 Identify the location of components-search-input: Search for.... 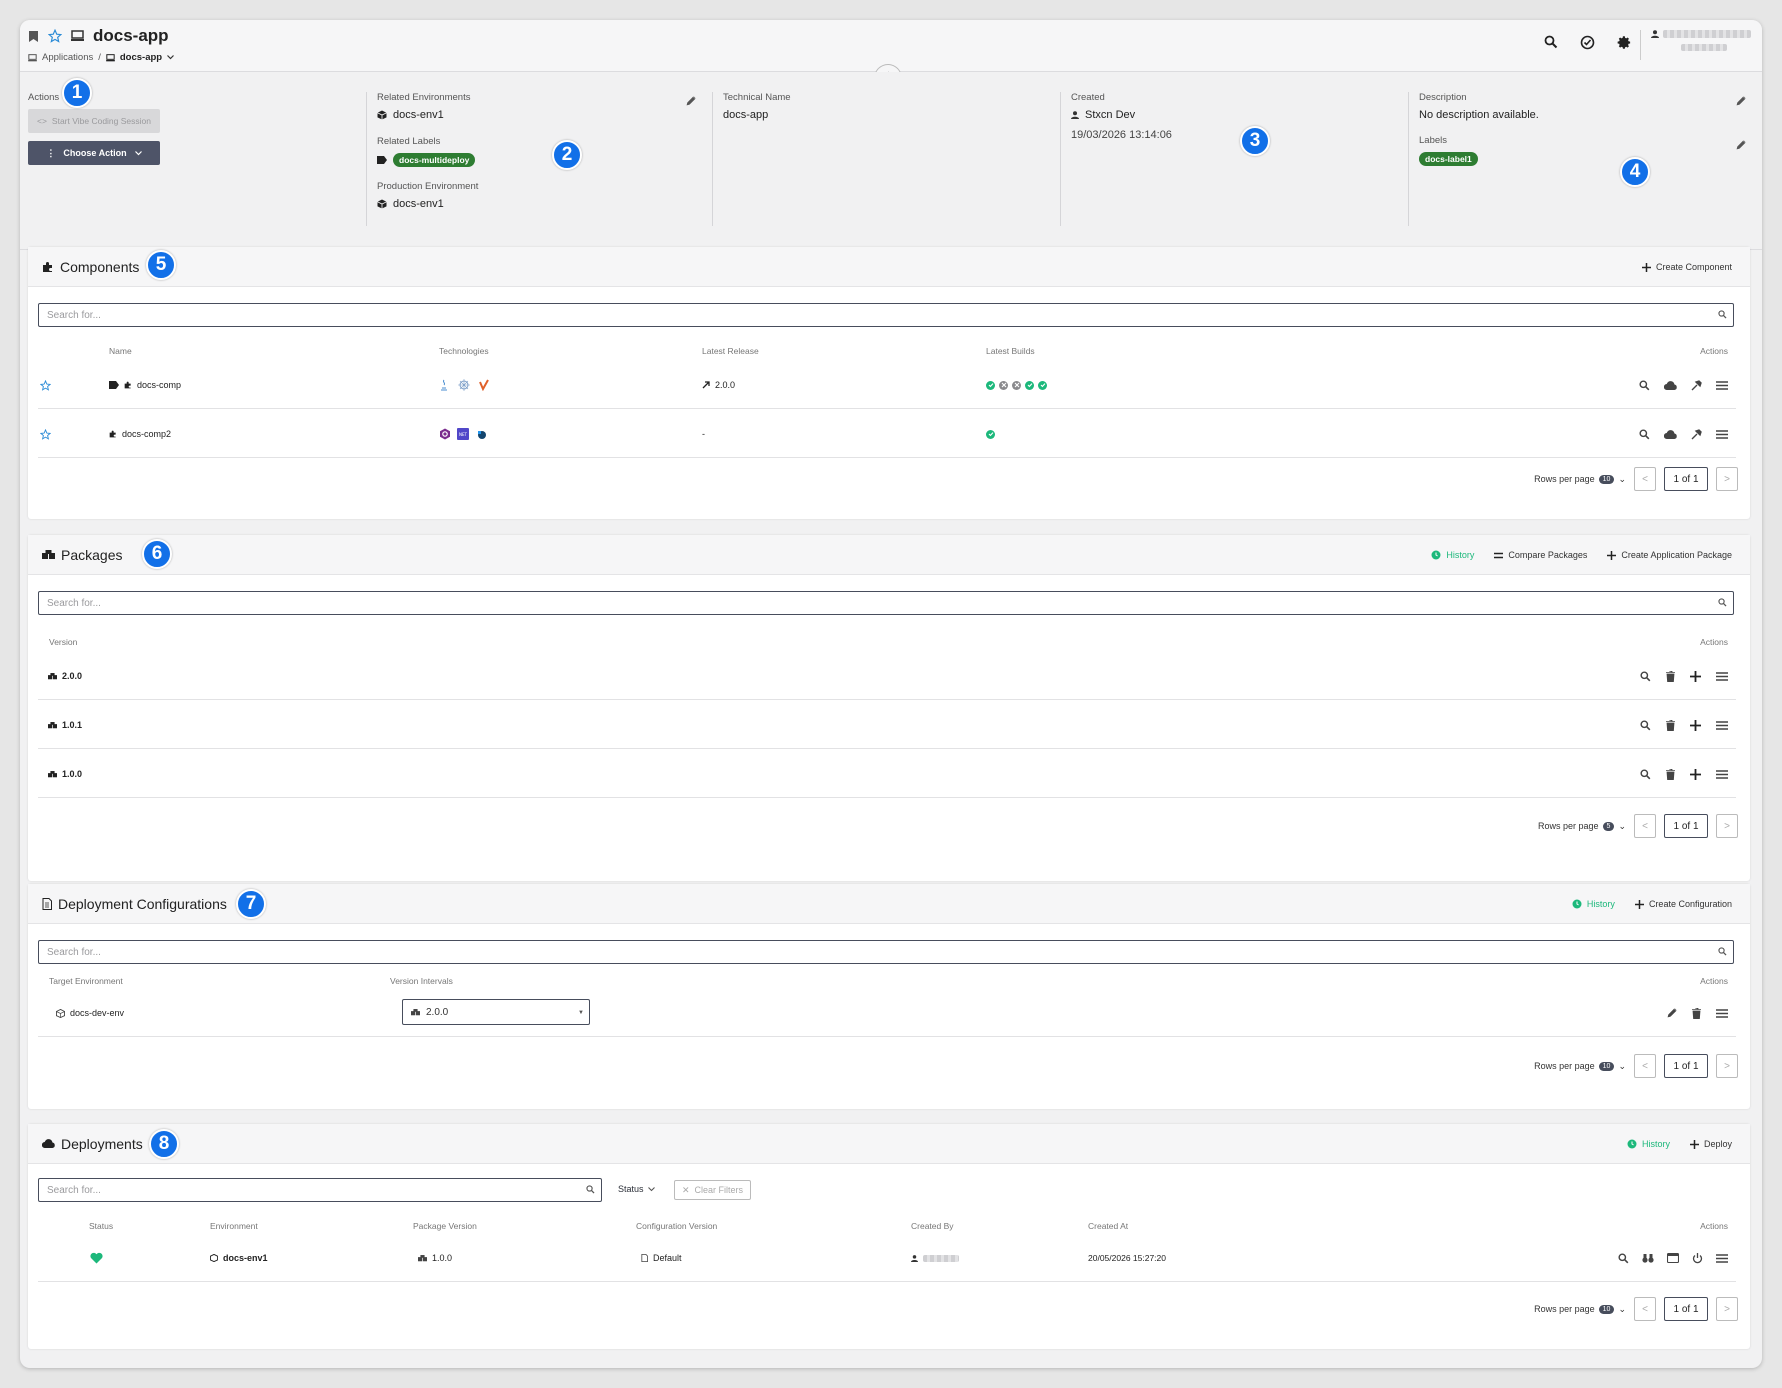
(886, 315).